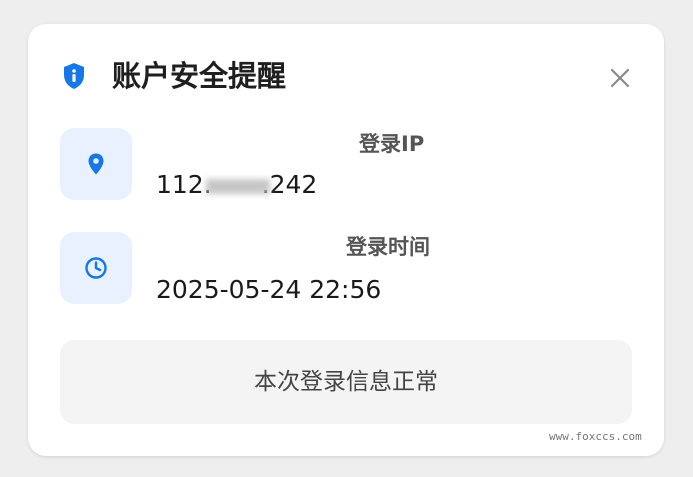 This screenshot has height=477, width=693. I want to click on time-icon-box, so click(96, 268).